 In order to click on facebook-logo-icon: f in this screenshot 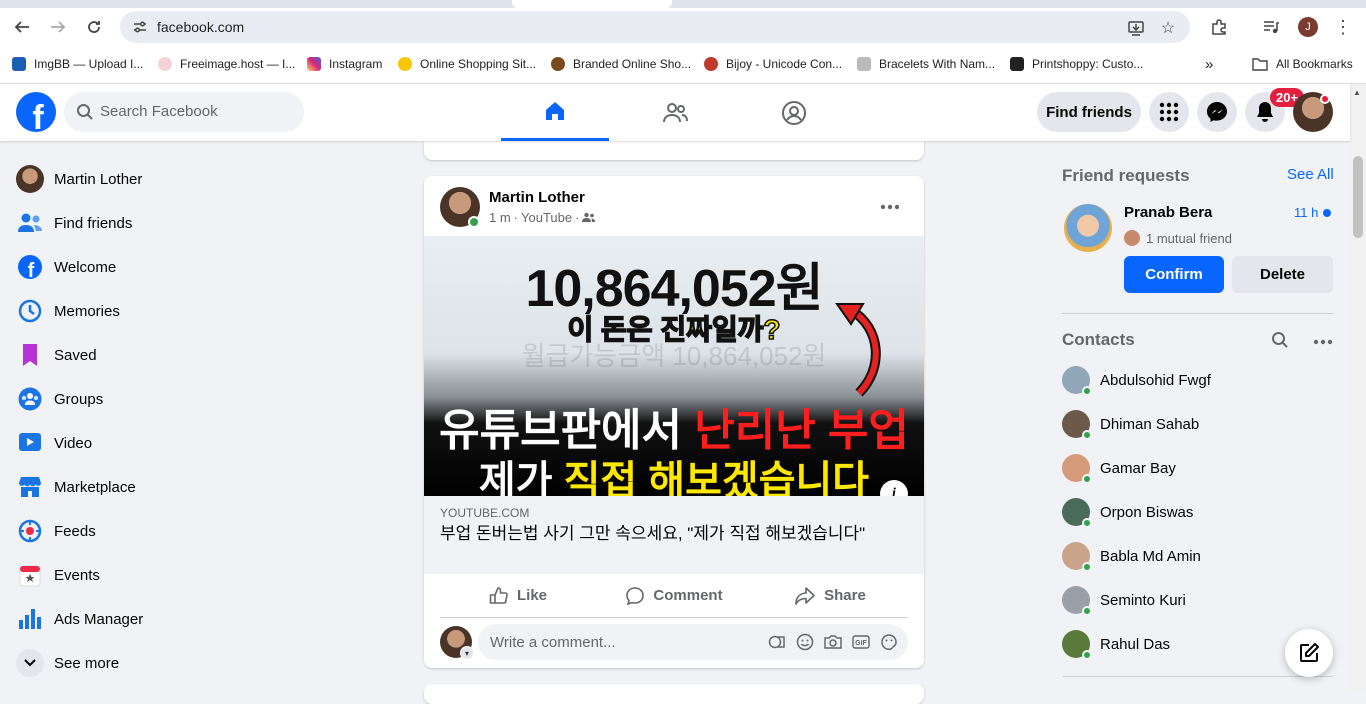, I will do `click(36, 112)`.